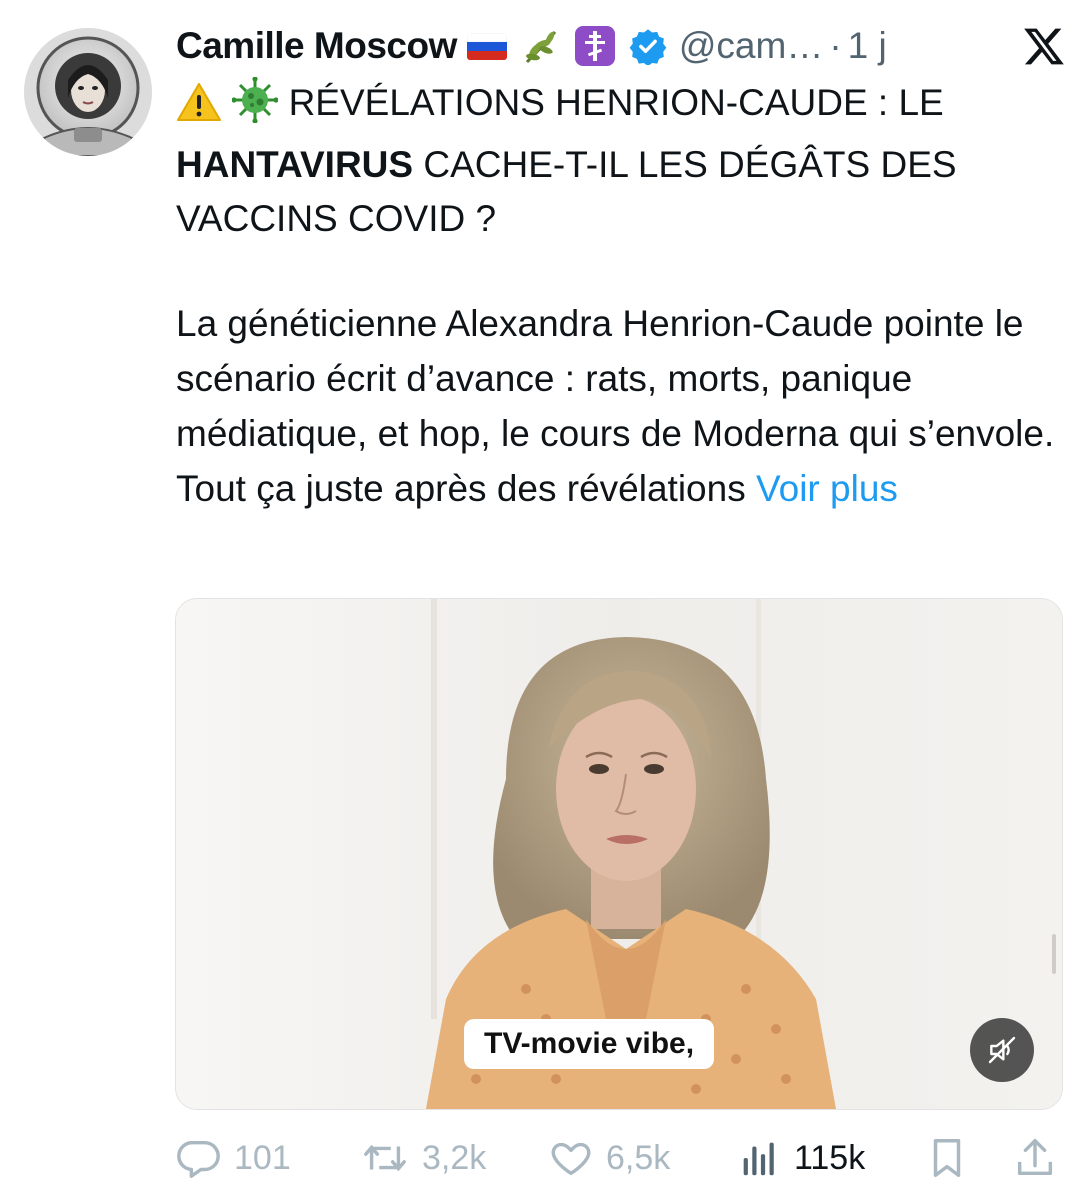 The height and width of the screenshot is (1199, 1086). What do you see at coordinates (486, 46) in the screenshot?
I see `russia-flag-icon` at bounding box center [486, 46].